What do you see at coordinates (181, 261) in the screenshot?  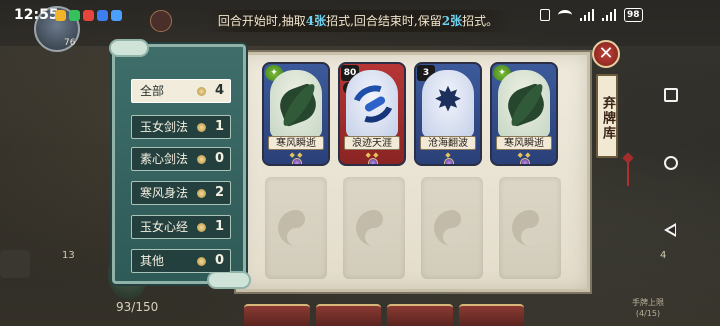 I see `filter-other: 其他 0` at bounding box center [181, 261].